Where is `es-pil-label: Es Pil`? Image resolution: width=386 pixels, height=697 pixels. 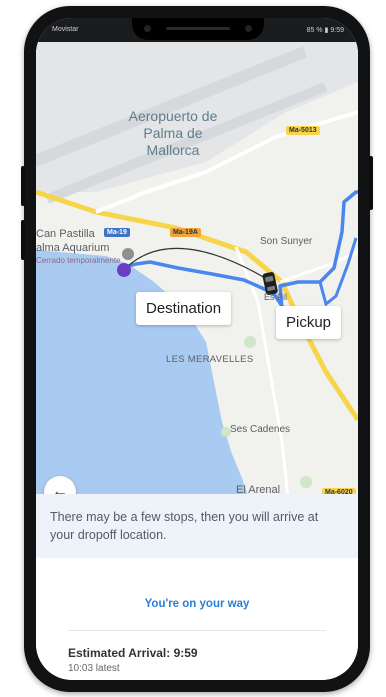
es-pil-label: Es Pil is located at coordinates (276, 297).